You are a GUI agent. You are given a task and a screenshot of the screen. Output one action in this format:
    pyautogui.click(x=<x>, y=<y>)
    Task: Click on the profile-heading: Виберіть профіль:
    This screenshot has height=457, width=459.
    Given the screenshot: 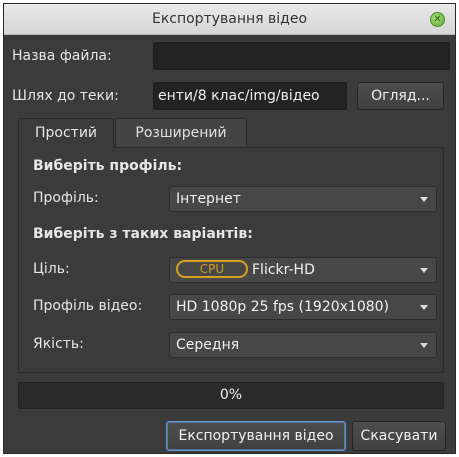 What is the action you would take?
    pyautogui.click(x=108, y=166)
    